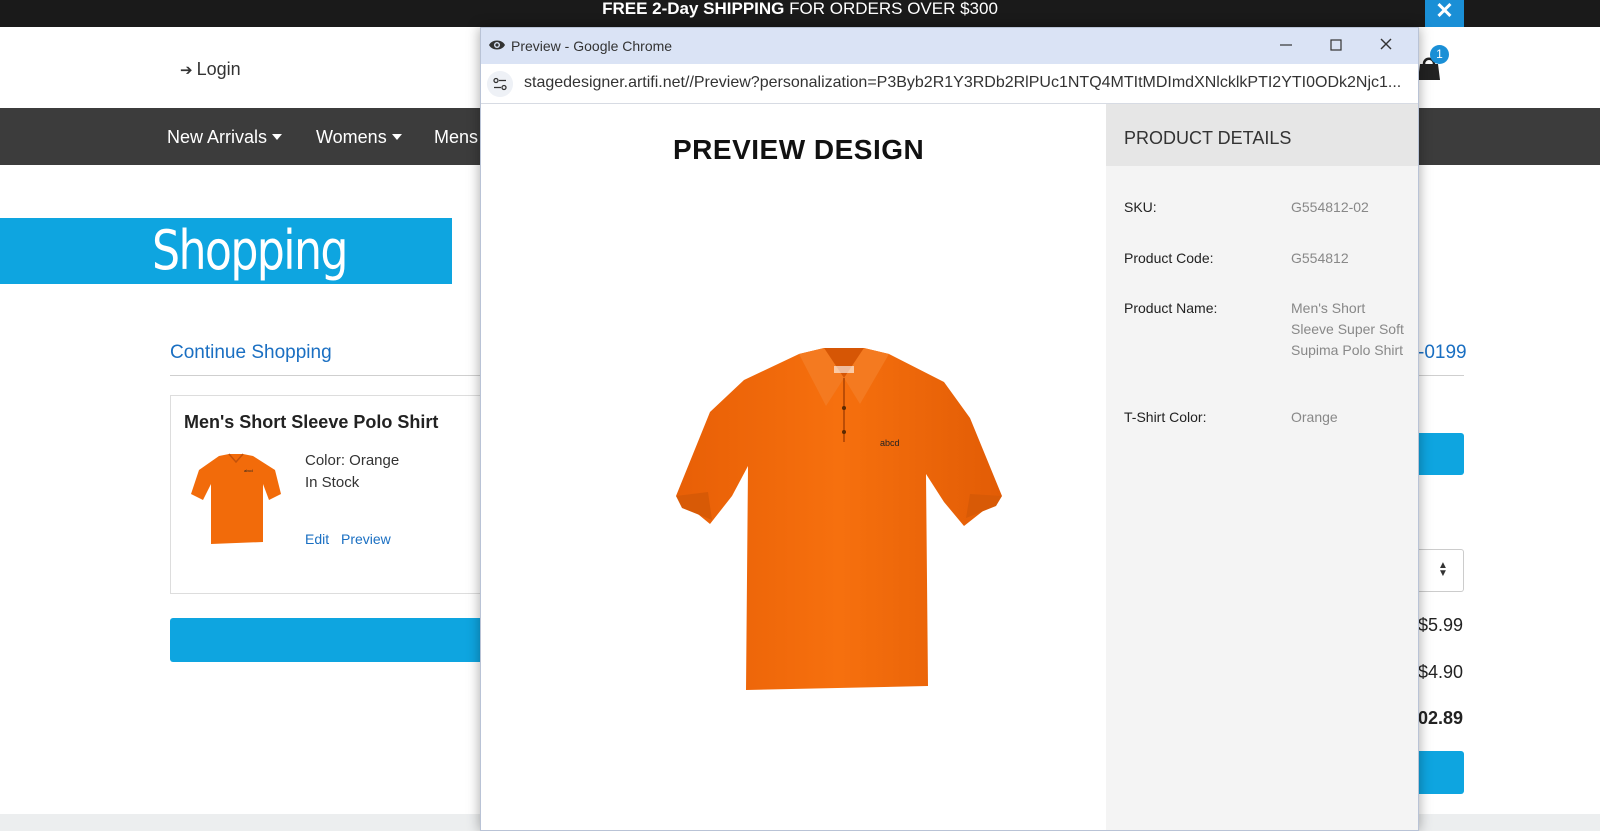  Describe the element at coordinates (497, 45) in the screenshot. I see `eye-icon` at that location.